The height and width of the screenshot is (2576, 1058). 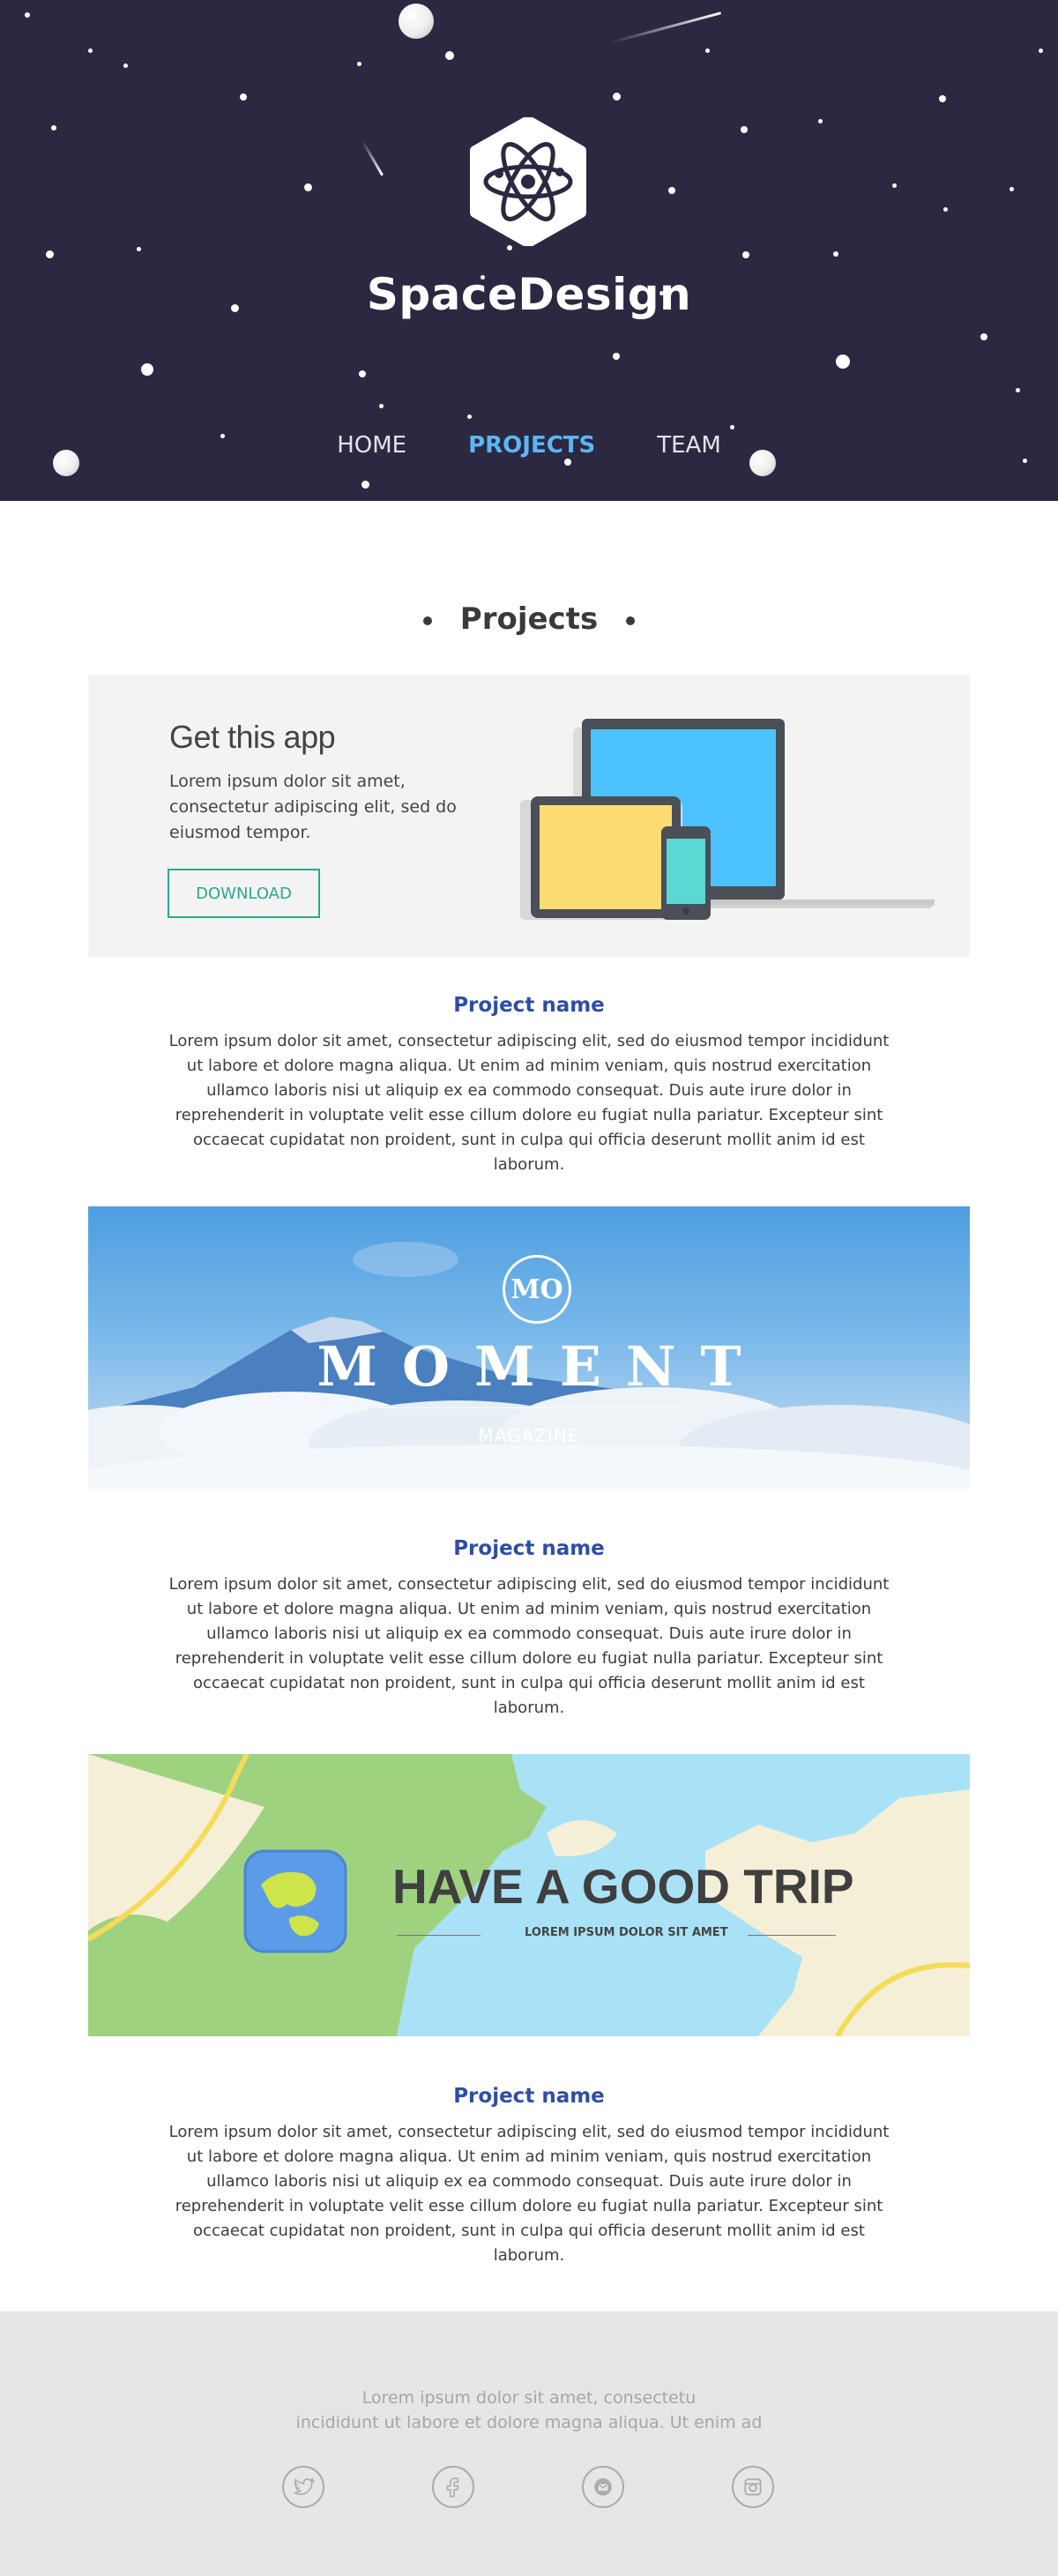 I want to click on trip-subtitle: LOREM IPSUM DOLOR SIT AMET, so click(x=626, y=1932).